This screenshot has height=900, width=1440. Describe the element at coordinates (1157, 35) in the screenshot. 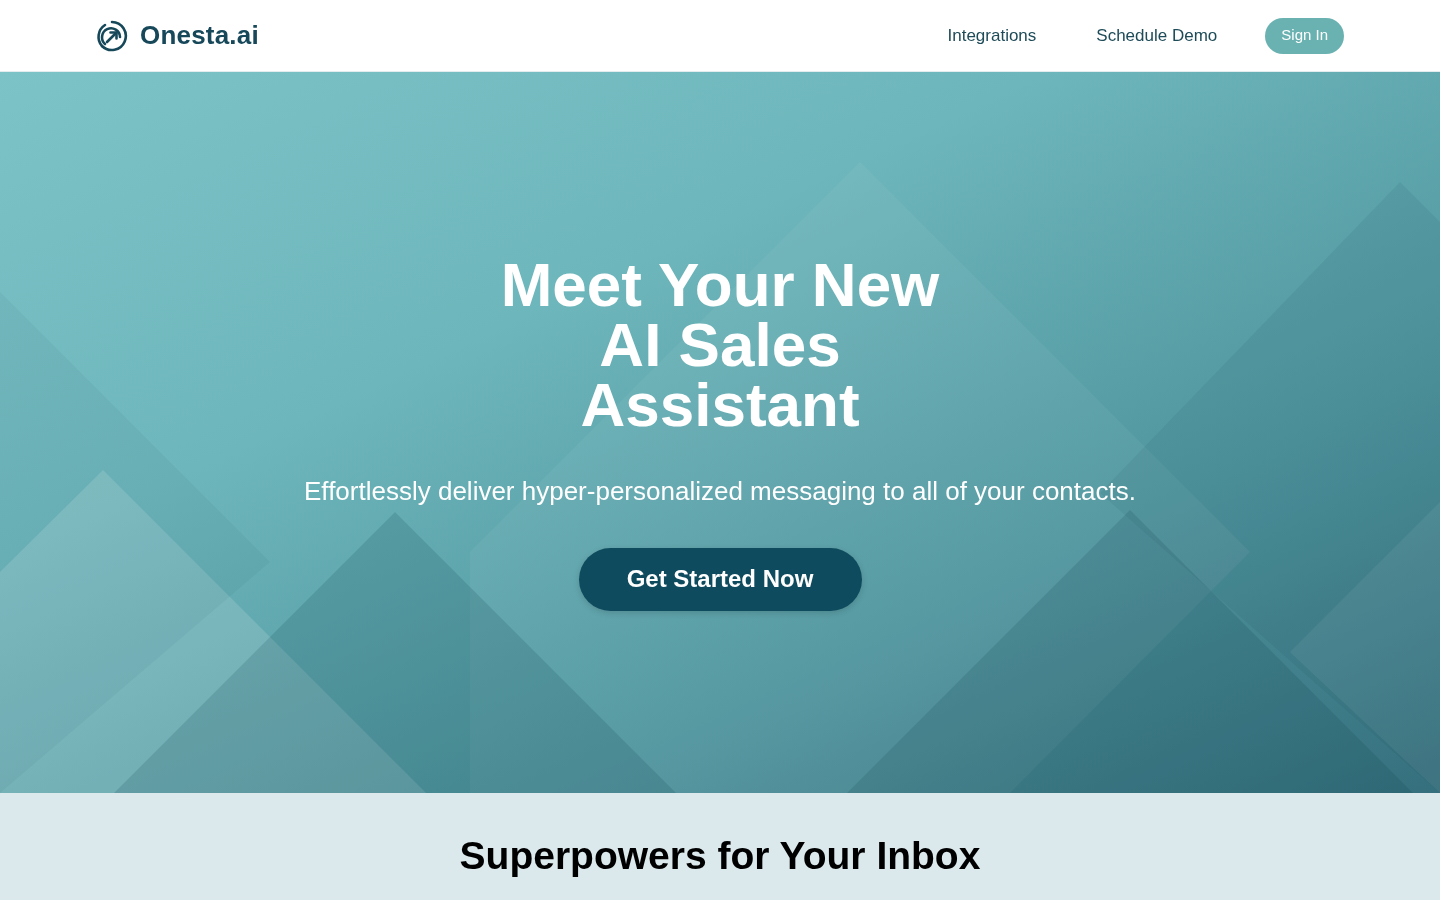

I see `nav-link: Schedule Demo` at that location.